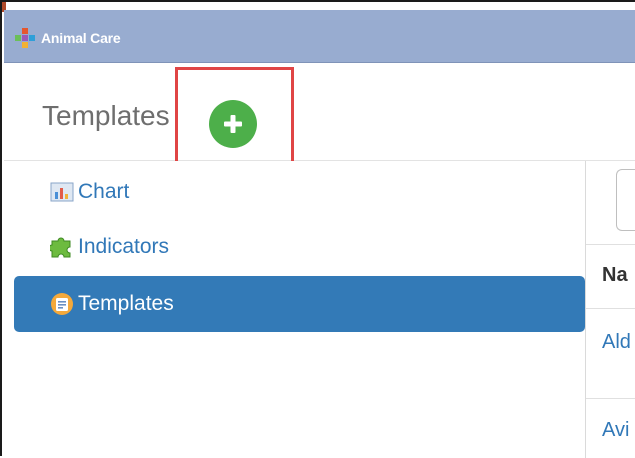  I want to click on sidebar-item-indicators: Indicators, so click(299, 247).